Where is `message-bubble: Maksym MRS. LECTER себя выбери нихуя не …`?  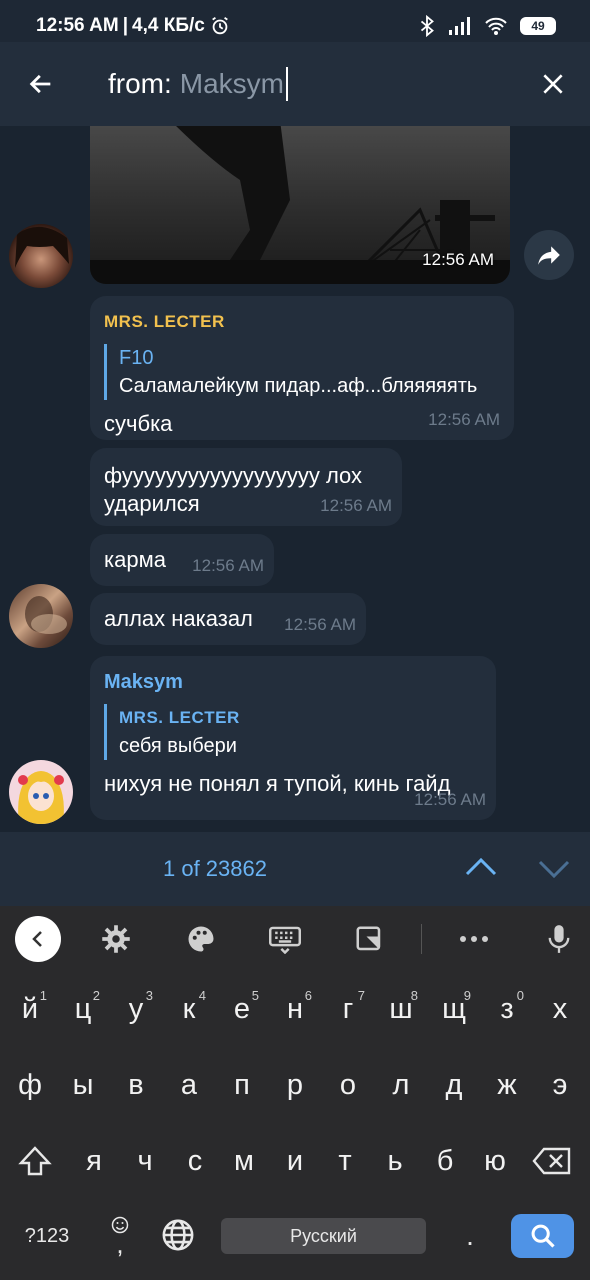 message-bubble: Maksym MRS. LECTER себя выбери нихуя не … is located at coordinates (293, 738).